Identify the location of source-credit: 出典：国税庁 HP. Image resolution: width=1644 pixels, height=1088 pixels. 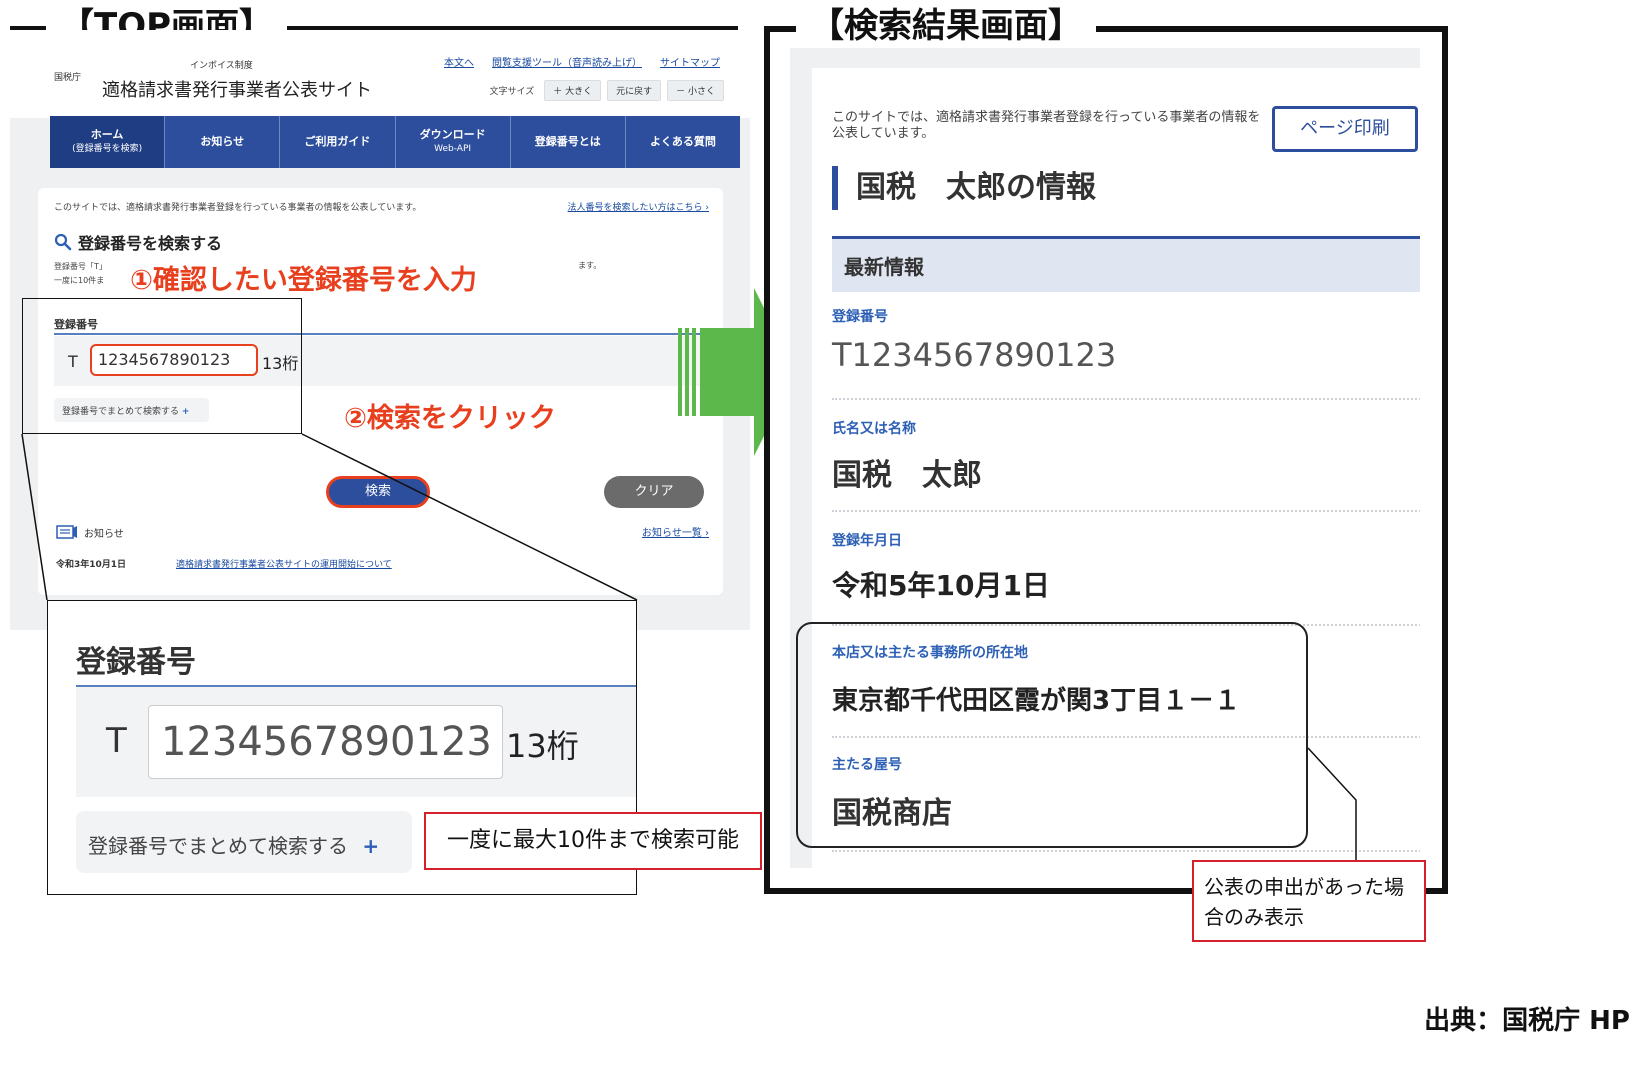
(1527, 1021).